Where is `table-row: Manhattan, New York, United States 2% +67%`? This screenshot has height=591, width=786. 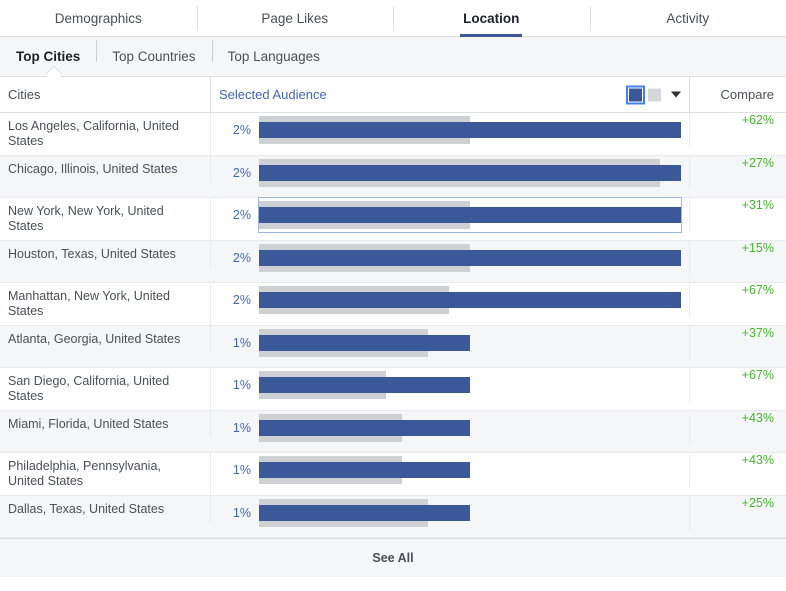
table-row: Manhattan, New York, United States 2% +67% is located at coordinates (393, 304).